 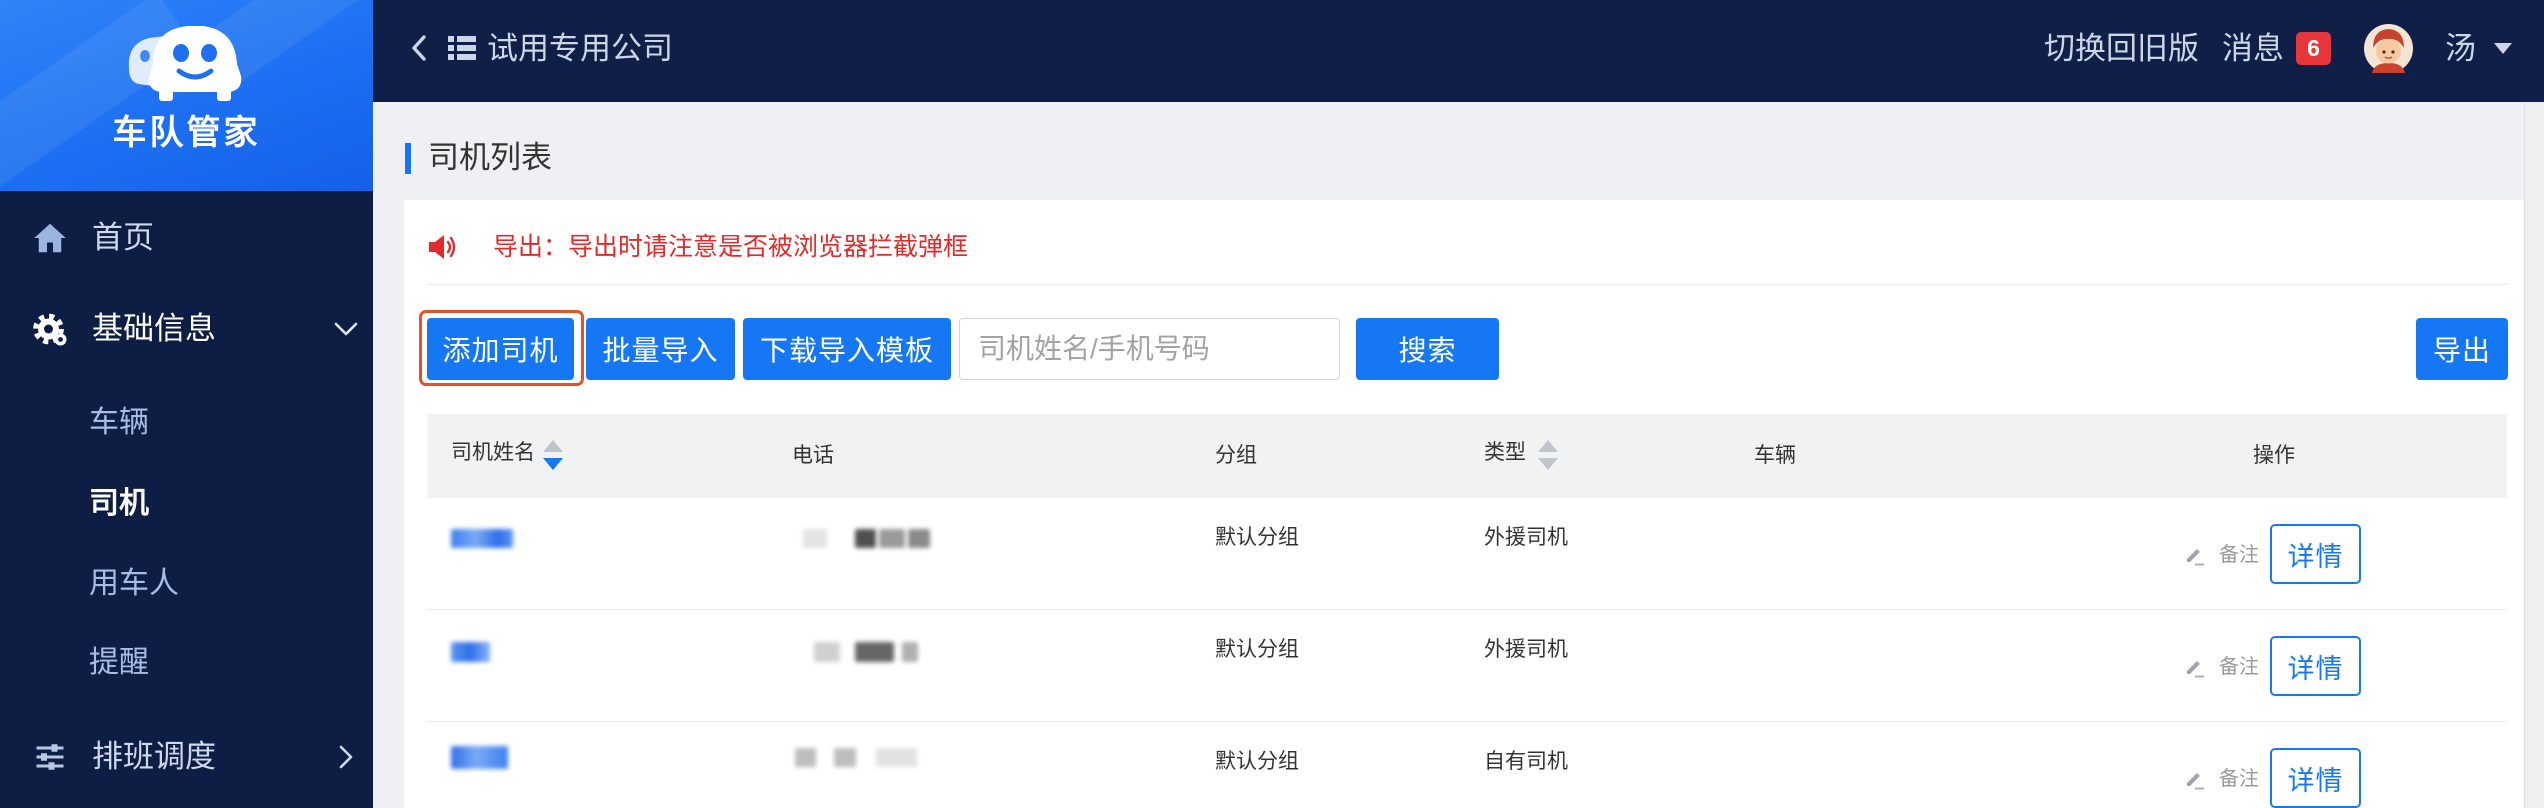 What do you see at coordinates (1427, 349) in the screenshot?
I see `search-button: 搜索` at bounding box center [1427, 349].